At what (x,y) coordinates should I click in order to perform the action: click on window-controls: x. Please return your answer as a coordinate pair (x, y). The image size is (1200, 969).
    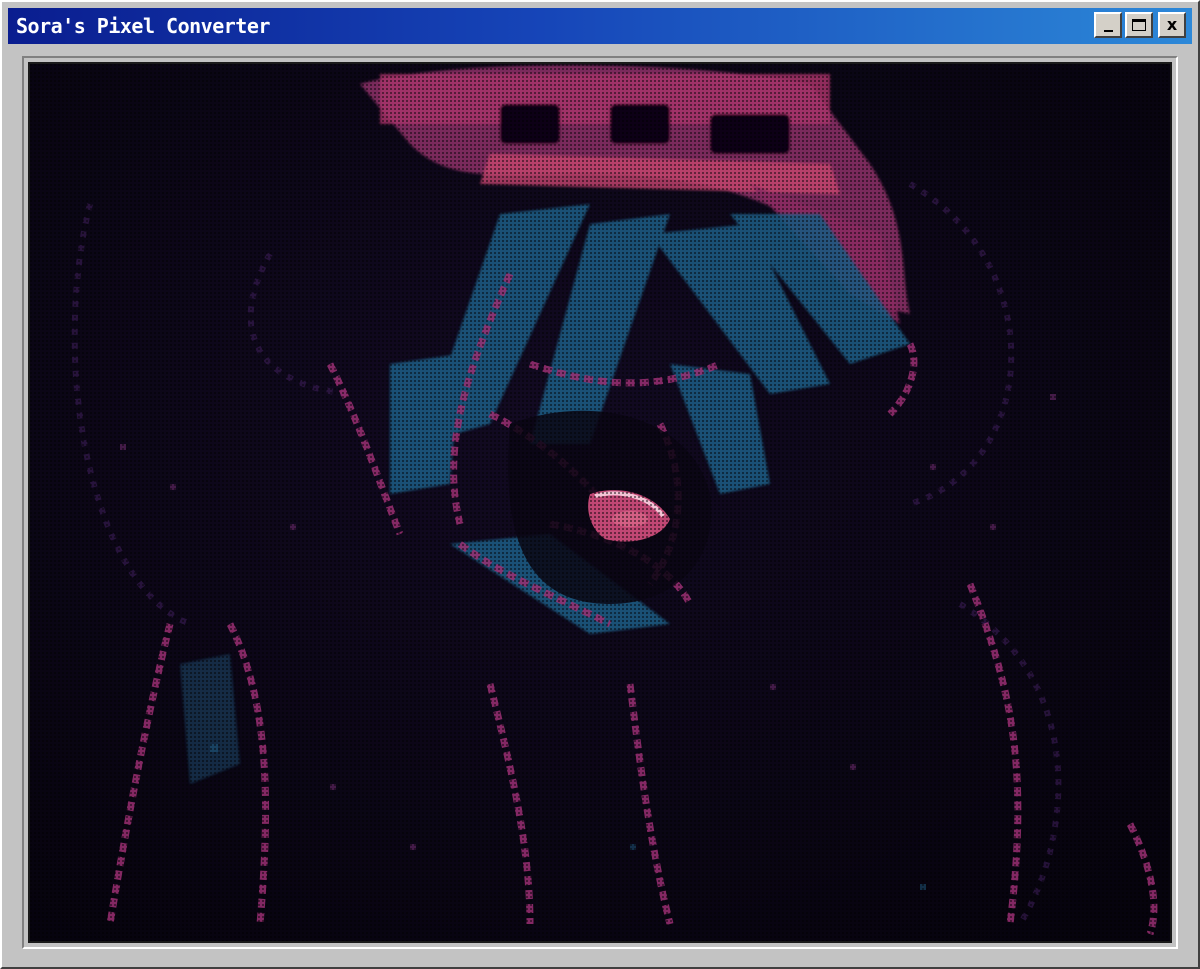
    Looking at the image, I should click on (1140, 25).